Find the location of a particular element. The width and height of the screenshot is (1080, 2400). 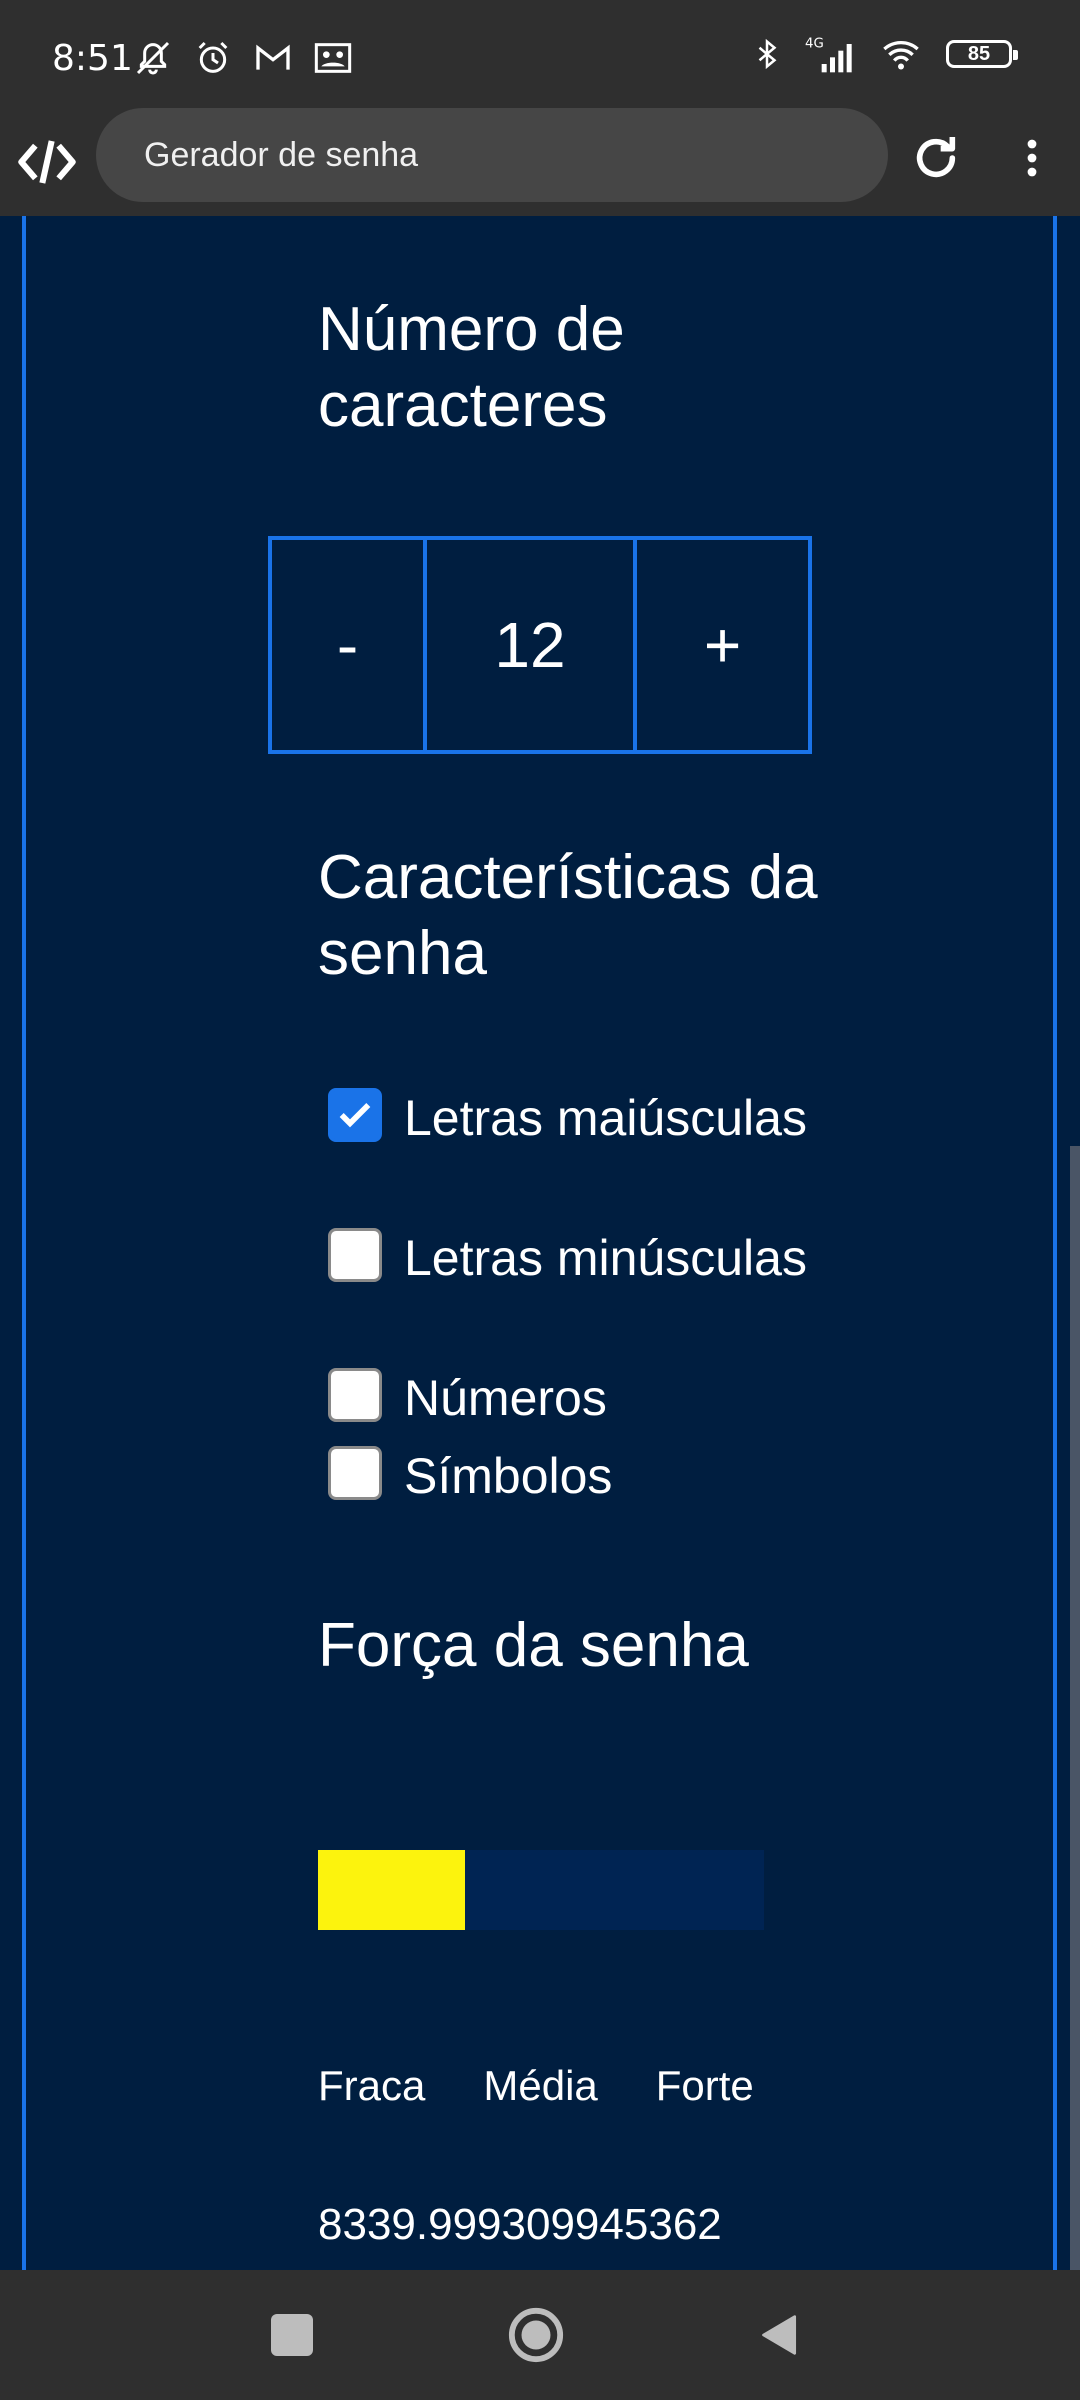

wifi-icon is located at coordinates (901, 55).